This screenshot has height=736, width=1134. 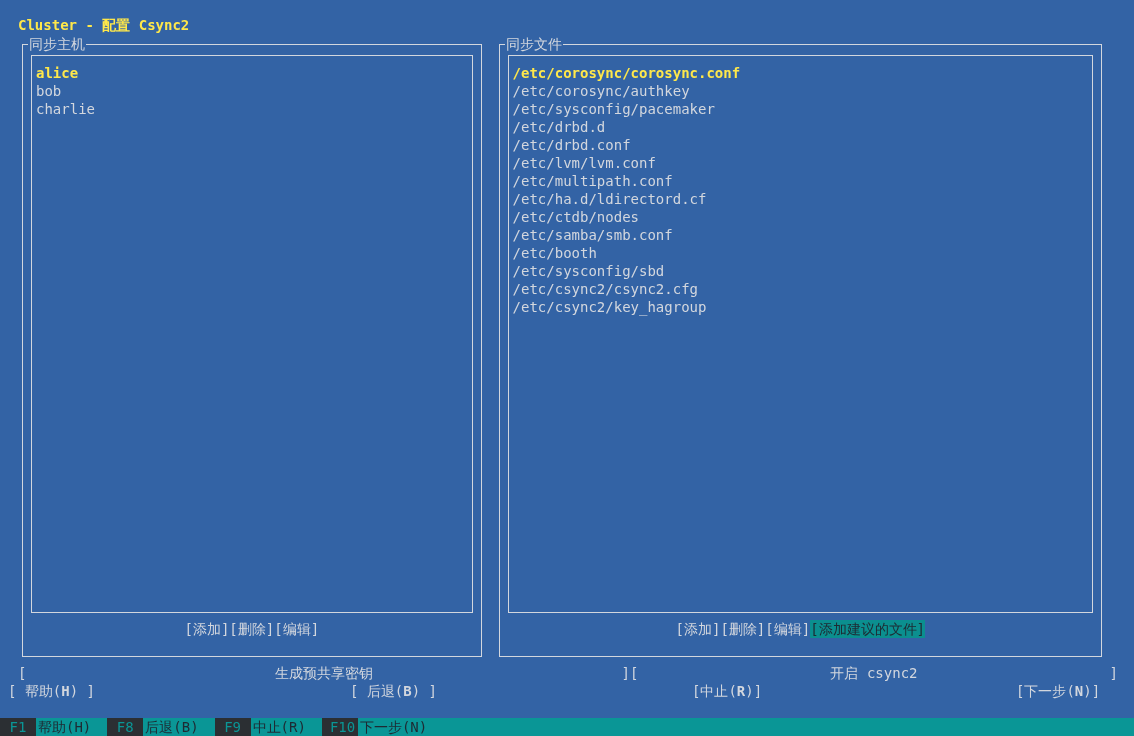 I want to click on list-item: /etc/csync2/csync2.cfg, so click(x=605, y=289).